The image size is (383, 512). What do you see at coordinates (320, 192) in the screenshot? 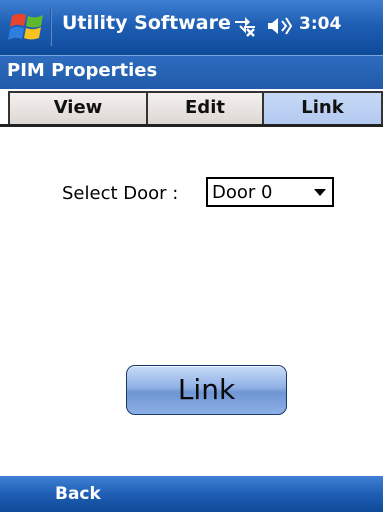
I see `chevron-down-icon` at bounding box center [320, 192].